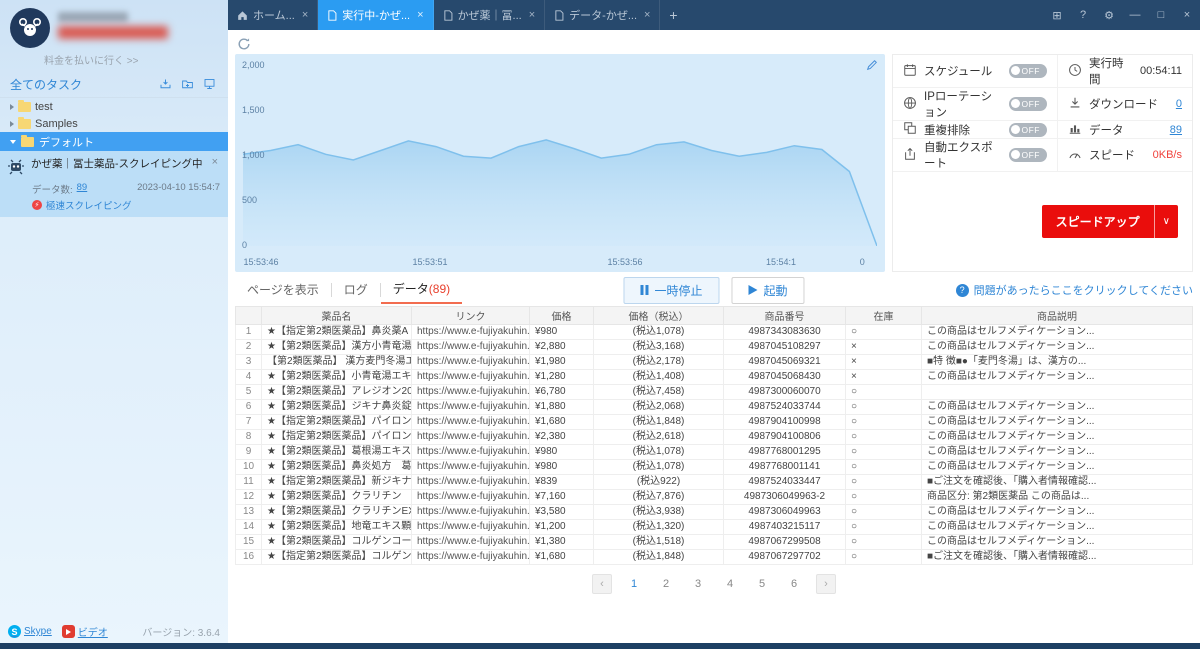 Image resolution: width=1200 pixels, height=649 pixels. I want to click on sidebar-item-test: test, so click(114, 106).